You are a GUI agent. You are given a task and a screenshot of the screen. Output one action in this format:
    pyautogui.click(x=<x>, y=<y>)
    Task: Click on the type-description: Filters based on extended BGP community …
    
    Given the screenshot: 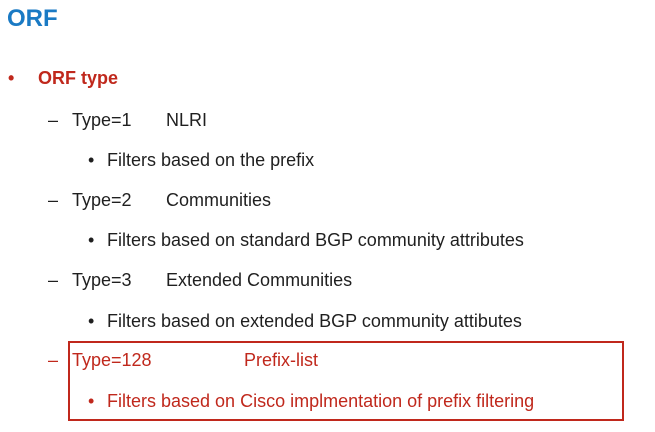 What is the action you would take?
    pyautogui.click(x=314, y=321)
    